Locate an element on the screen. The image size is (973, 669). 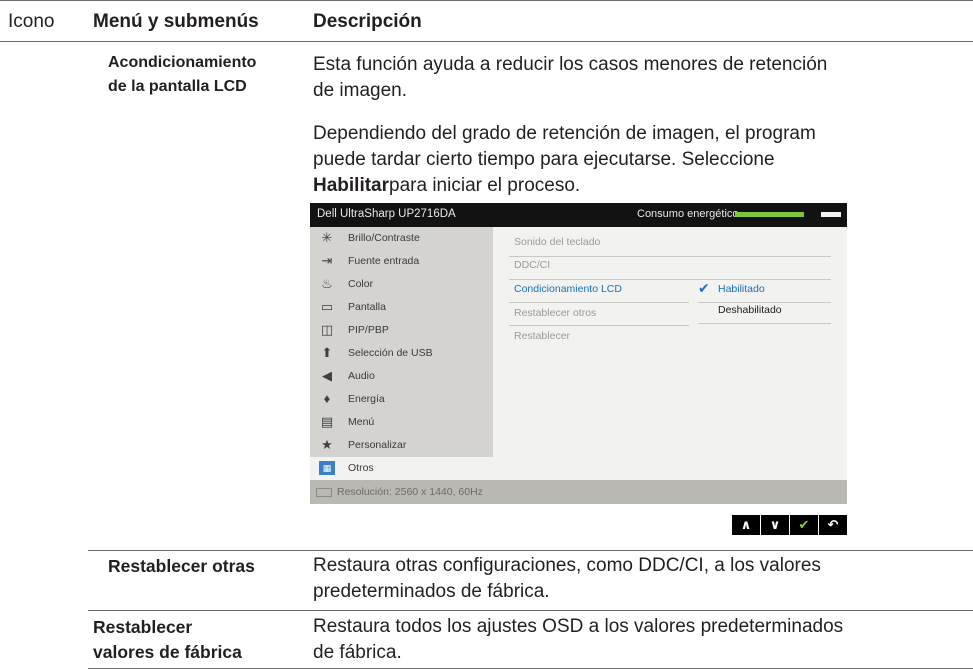
osd-menu-item: ▦ Otros is located at coordinates (401, 468).